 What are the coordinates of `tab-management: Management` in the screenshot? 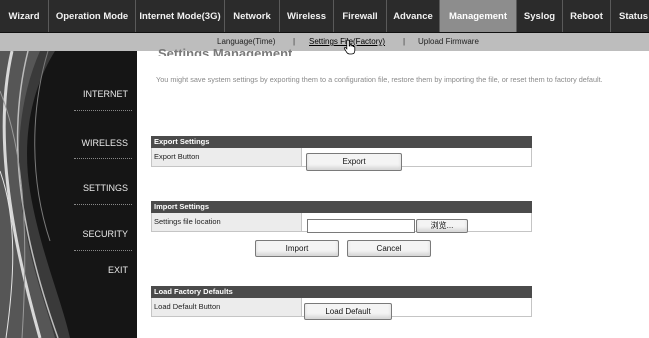 It's located at (478, 16).